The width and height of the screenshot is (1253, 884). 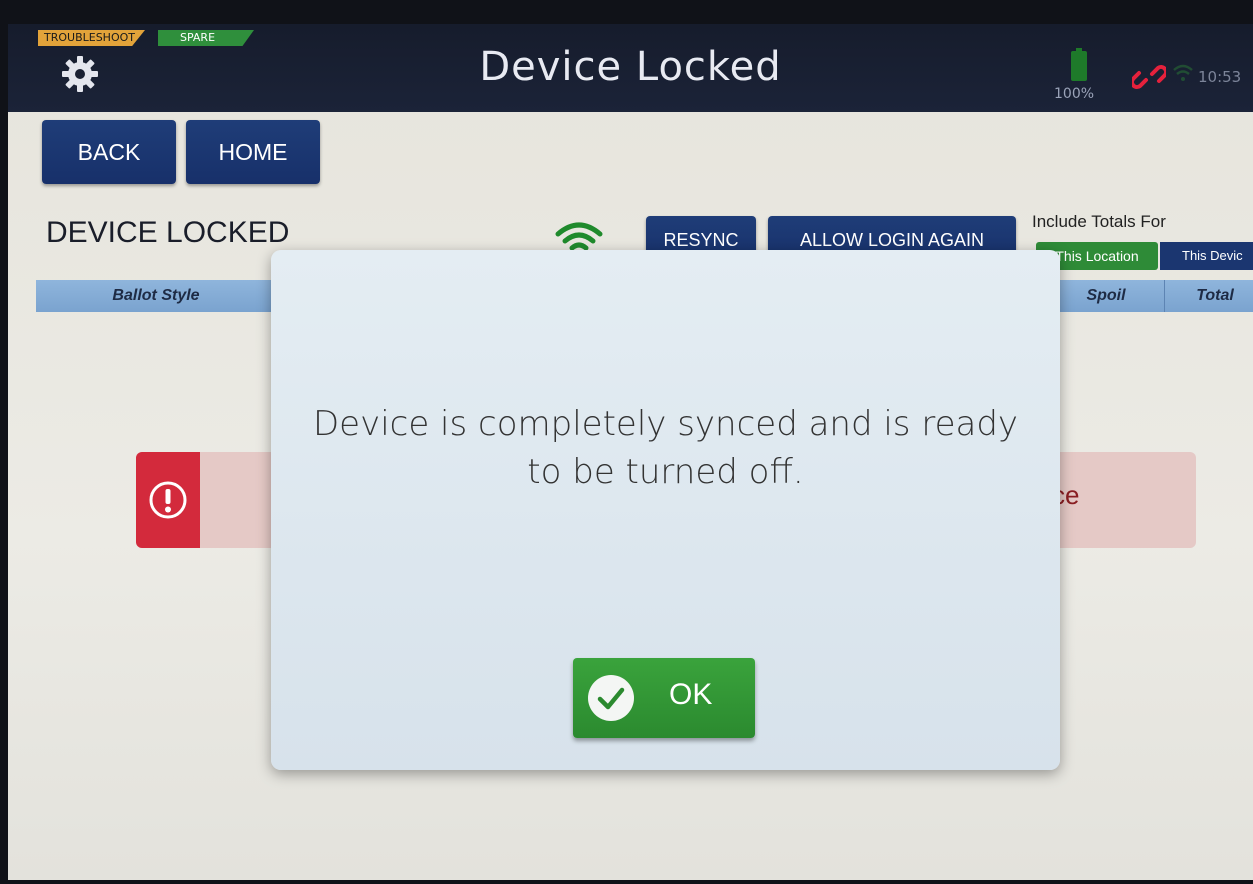 I want to click on ok-label: OK, so click(x=691, y=694).